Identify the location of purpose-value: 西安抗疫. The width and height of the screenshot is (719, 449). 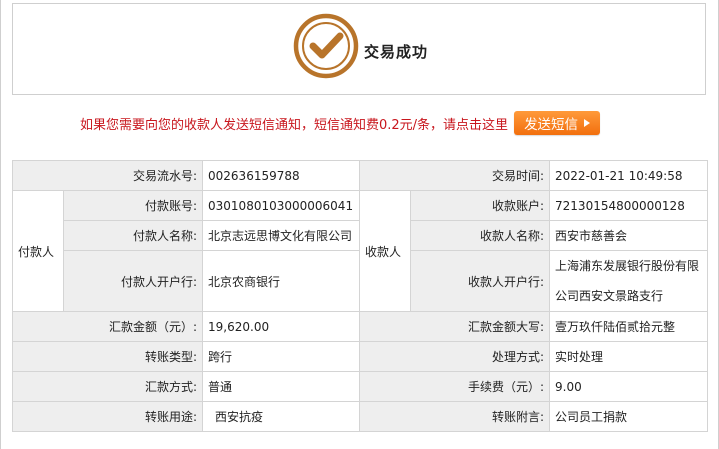
(281, 416).